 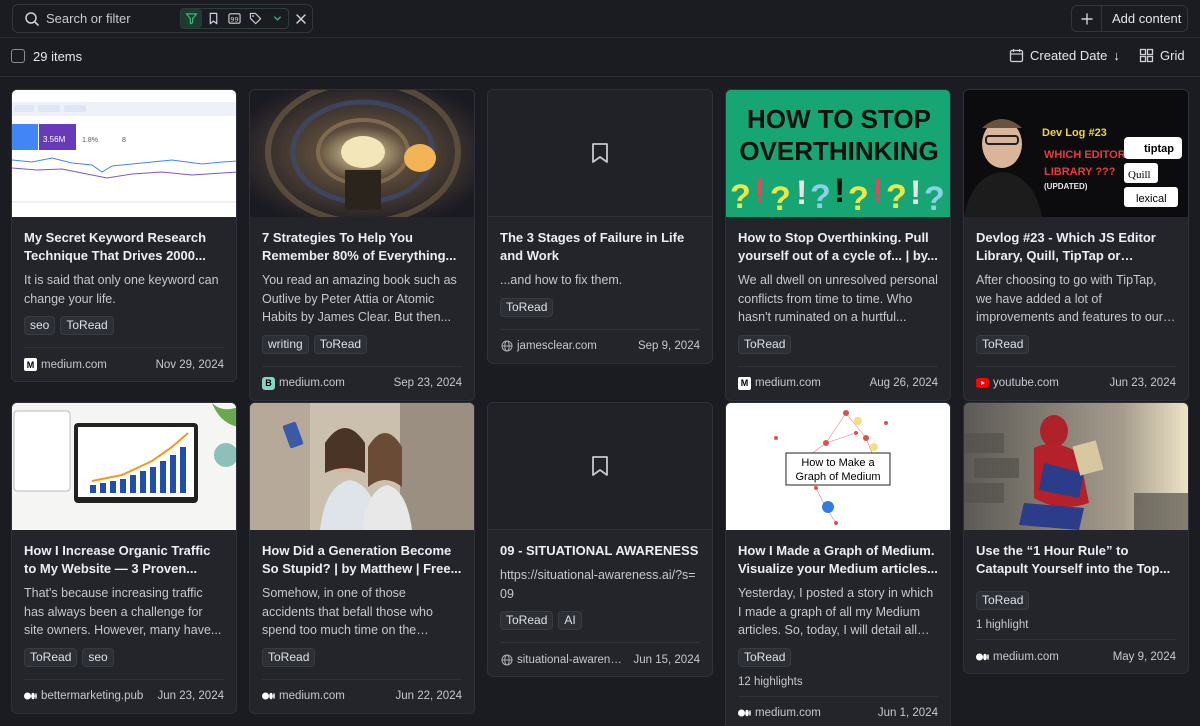 I want to click on card-footer: bettermarketing.pub Jun 23, 2024, so click(x=124, y=690).